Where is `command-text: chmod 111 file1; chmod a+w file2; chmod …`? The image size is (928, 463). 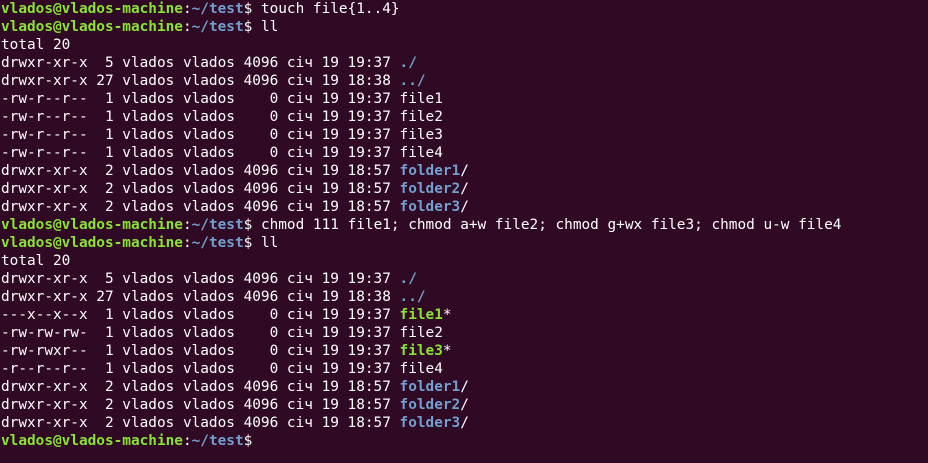
command-text: chmod 111 file1; chmod a+w file2; chmod … is located at coordinates (547, 225).